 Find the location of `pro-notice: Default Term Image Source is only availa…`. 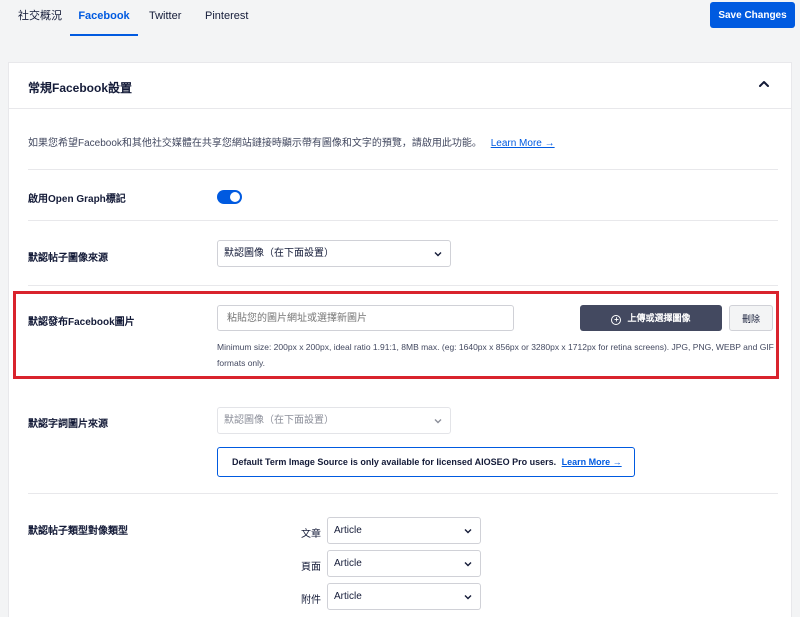

pro-notice: Default Term Image Source is only availa… is located at coordinates (426, 462).